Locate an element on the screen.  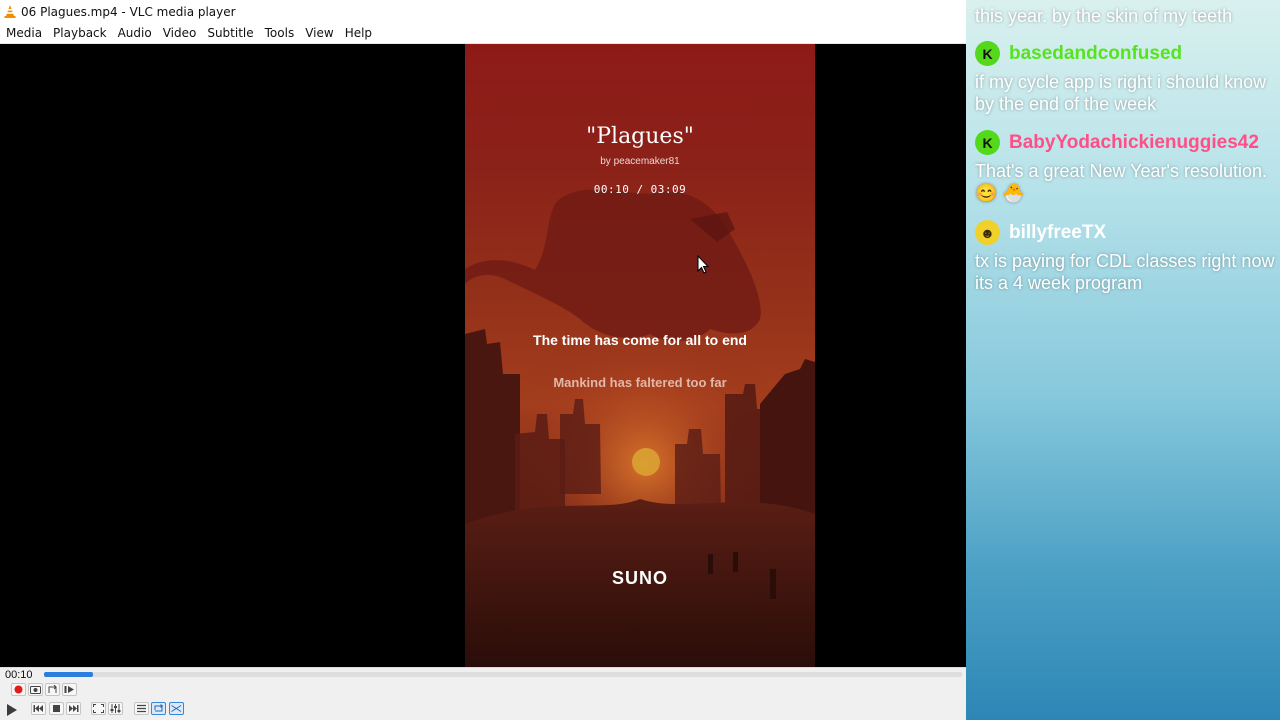
play-button is located at coordinates (12, 710).